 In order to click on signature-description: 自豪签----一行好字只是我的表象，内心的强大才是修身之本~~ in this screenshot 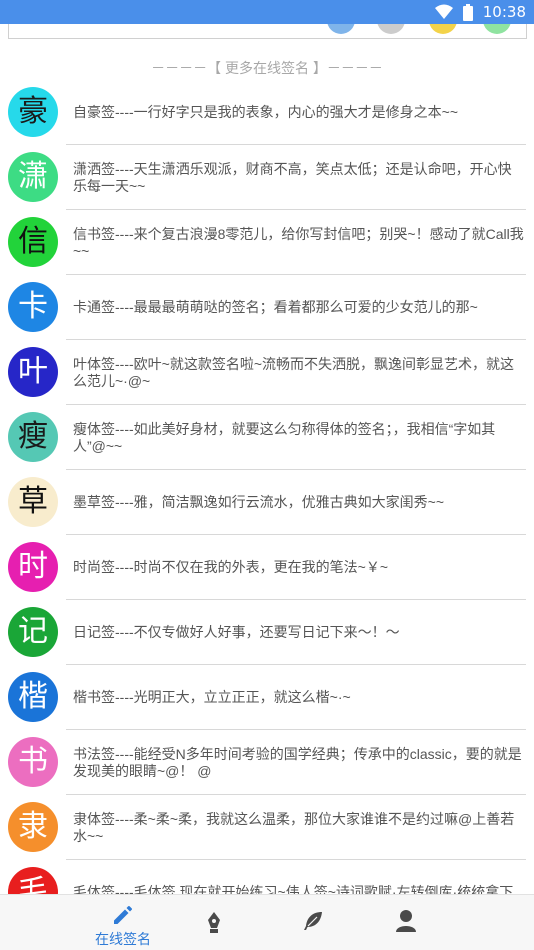, I will do `click(298, 112)`.